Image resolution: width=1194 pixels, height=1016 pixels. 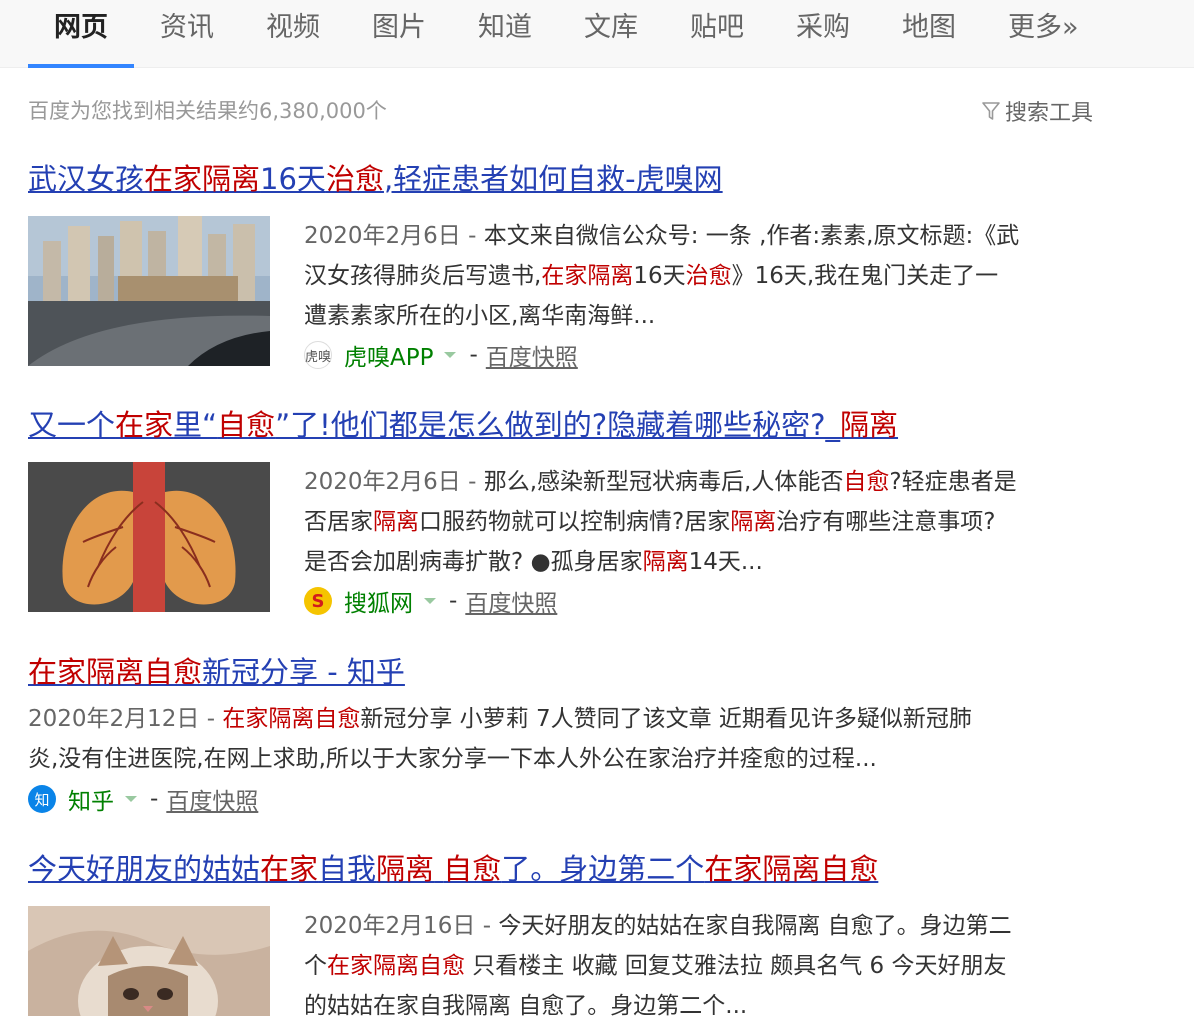 What do you see at coordinates (568, 672) in the screenshot?
I see `result-title-link: 在家隔离自愈新冠分享 - 知乎` at bounding box center [568, 672].